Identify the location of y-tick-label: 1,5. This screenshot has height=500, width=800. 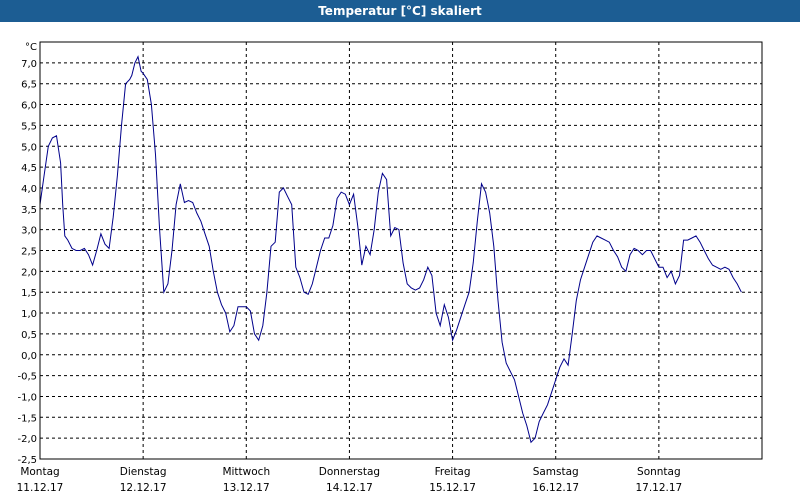
(29, 293).